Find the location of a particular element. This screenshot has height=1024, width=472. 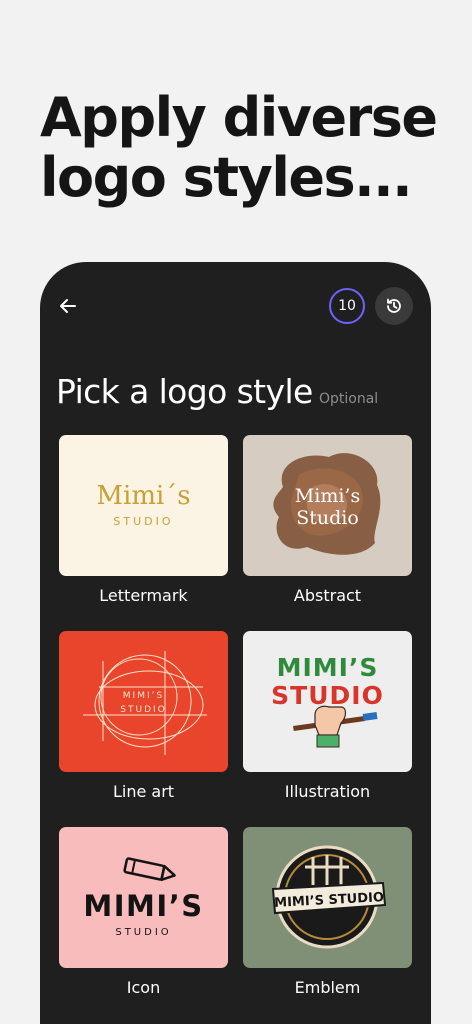

emblem-badge: MIMI’S STUDIO is located at coordinates (329, 897).